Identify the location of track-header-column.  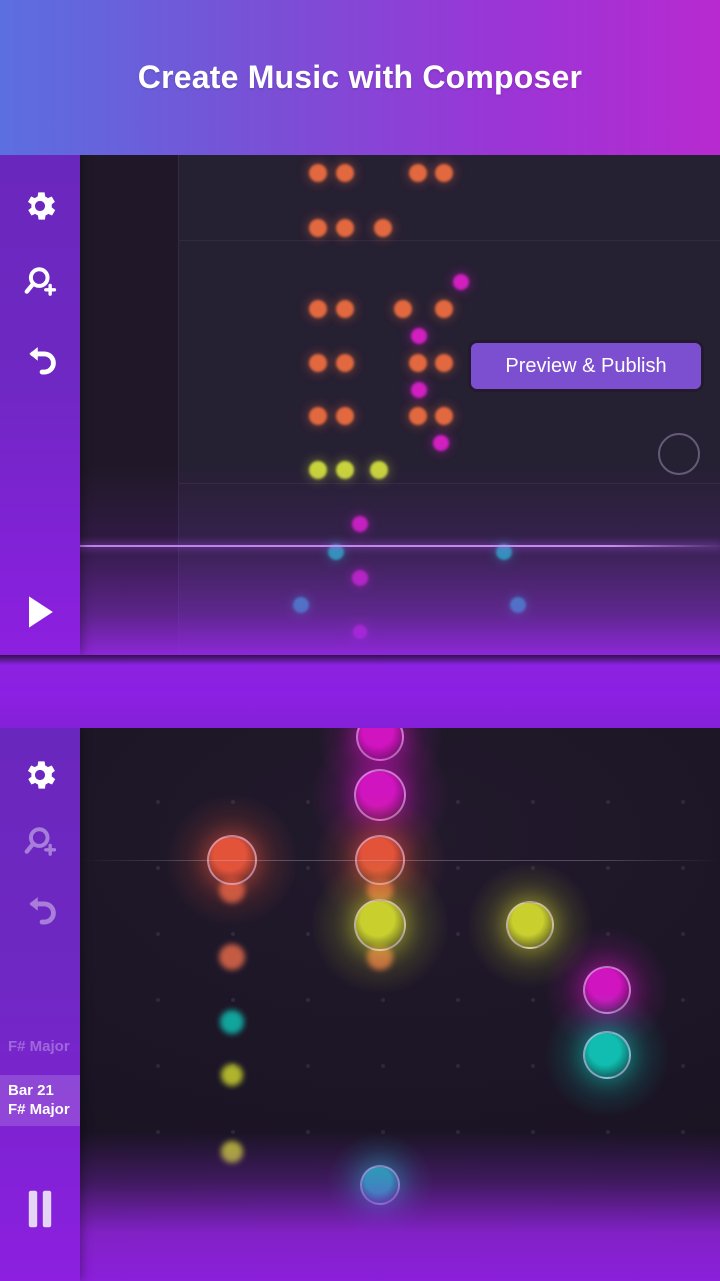
(129, 405).